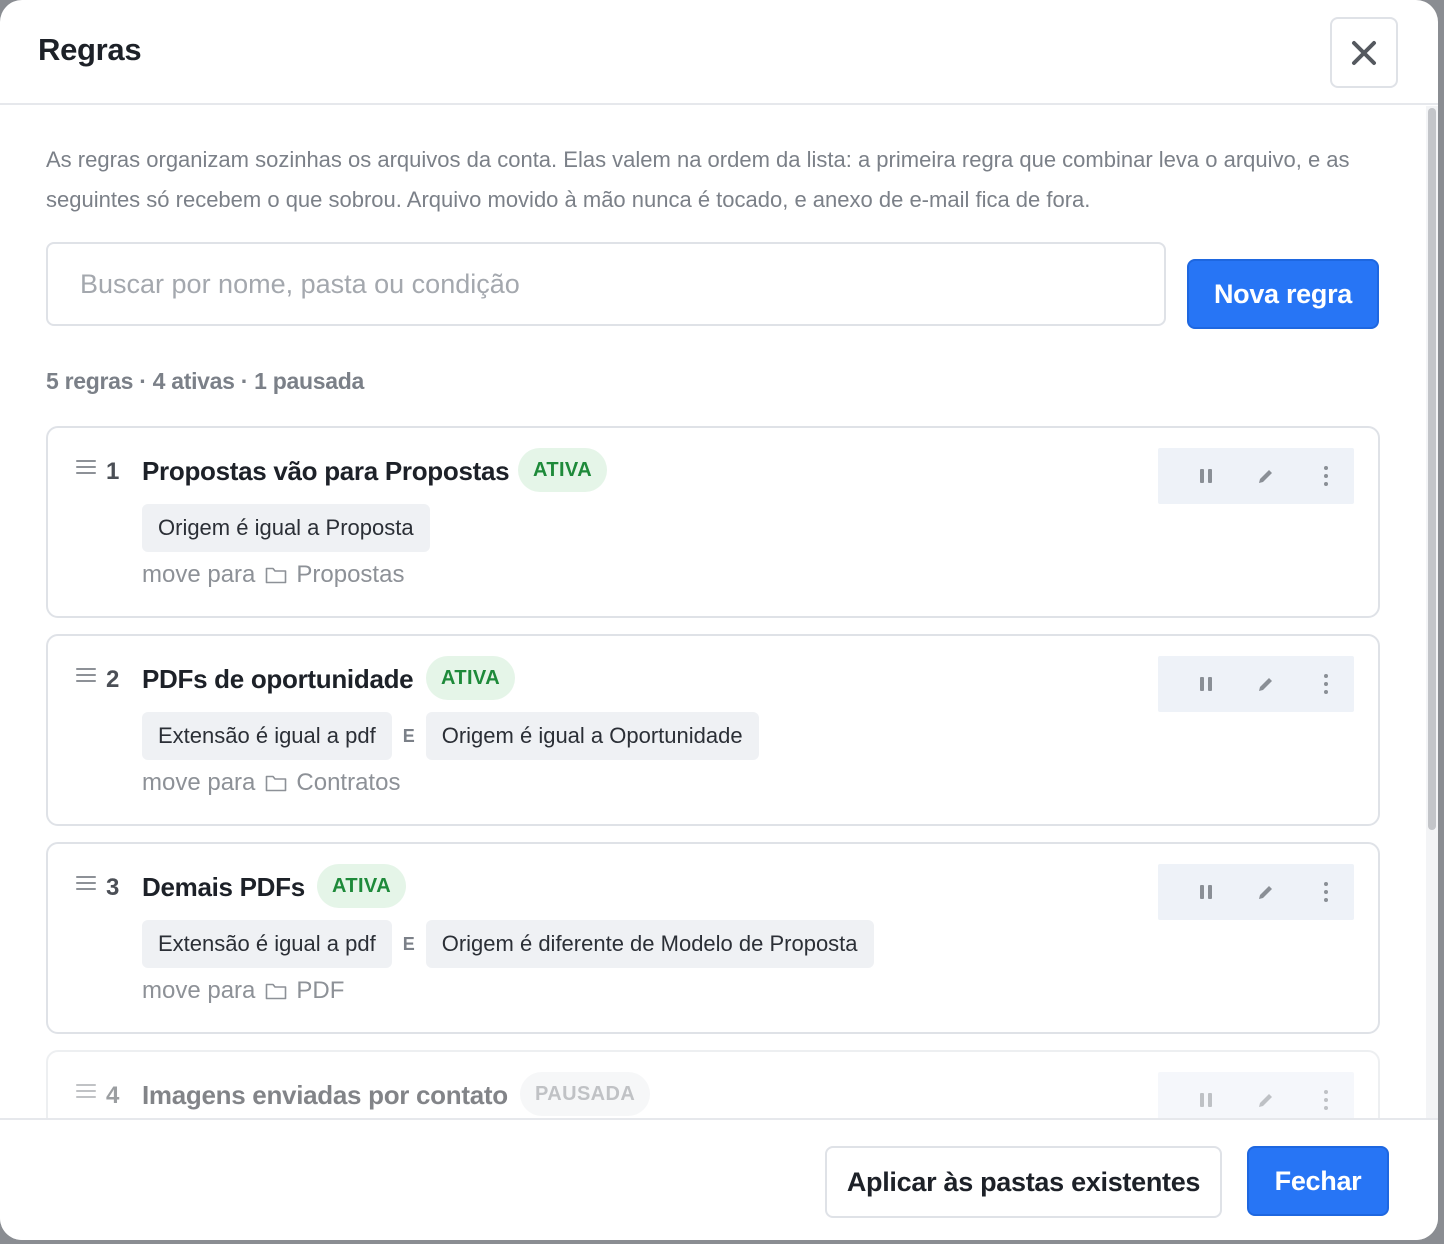 The height and width of the screenshot is (1244, 1444). I want to click on condition-chip: Origem é diferente de Modelo de Proposta, so click(649, 944).